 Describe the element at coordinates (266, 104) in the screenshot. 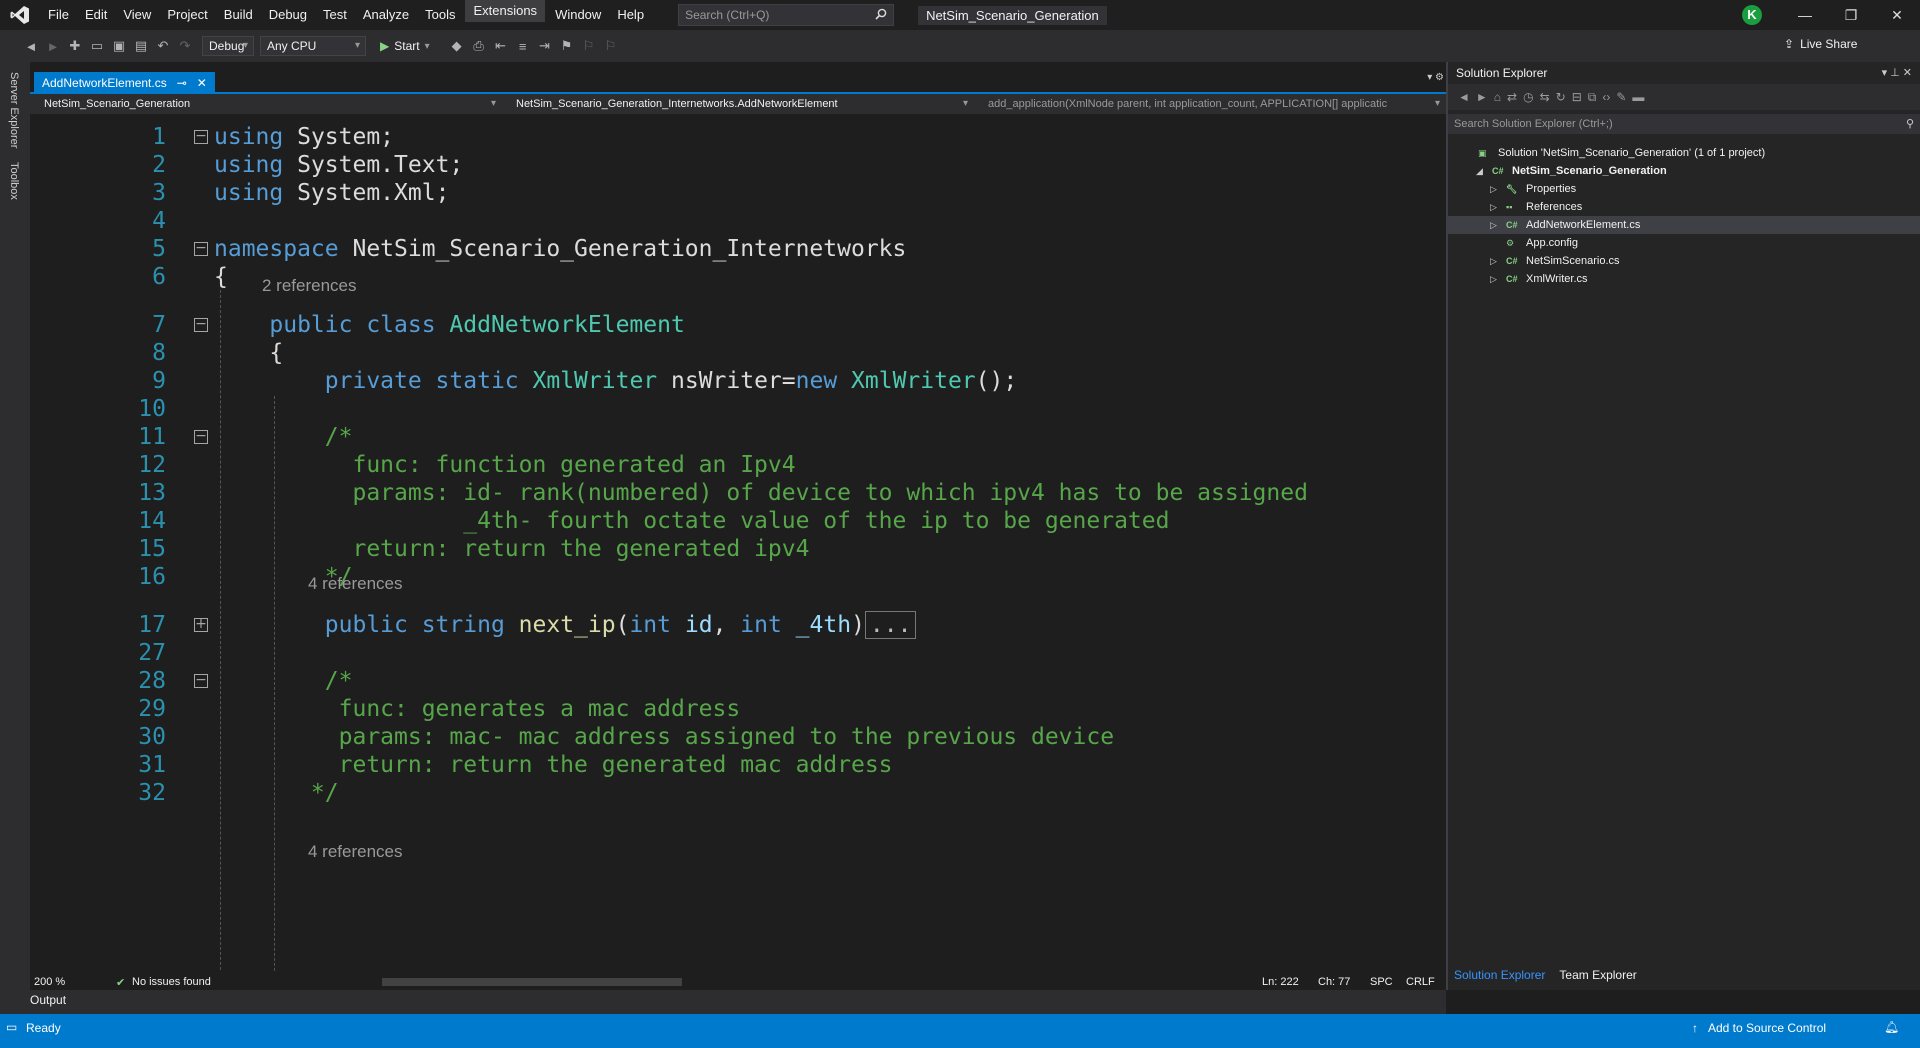

I see `project-dropdown: NetSim_Scenario_Generation` at that location.